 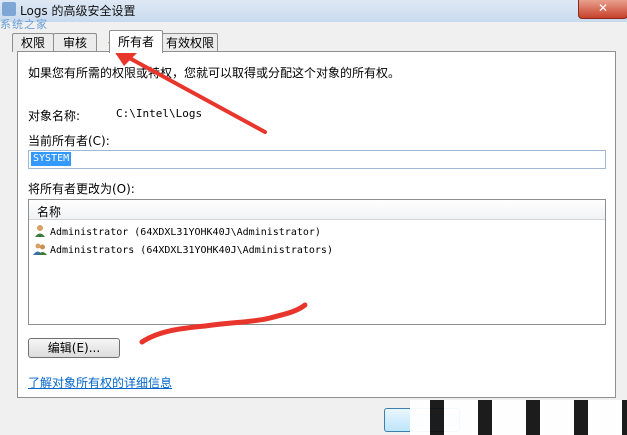 What do you see at coordinates (317, 210) in the screenshot?
I see `list-column-header: 名称` at bounding box center [317, 210].